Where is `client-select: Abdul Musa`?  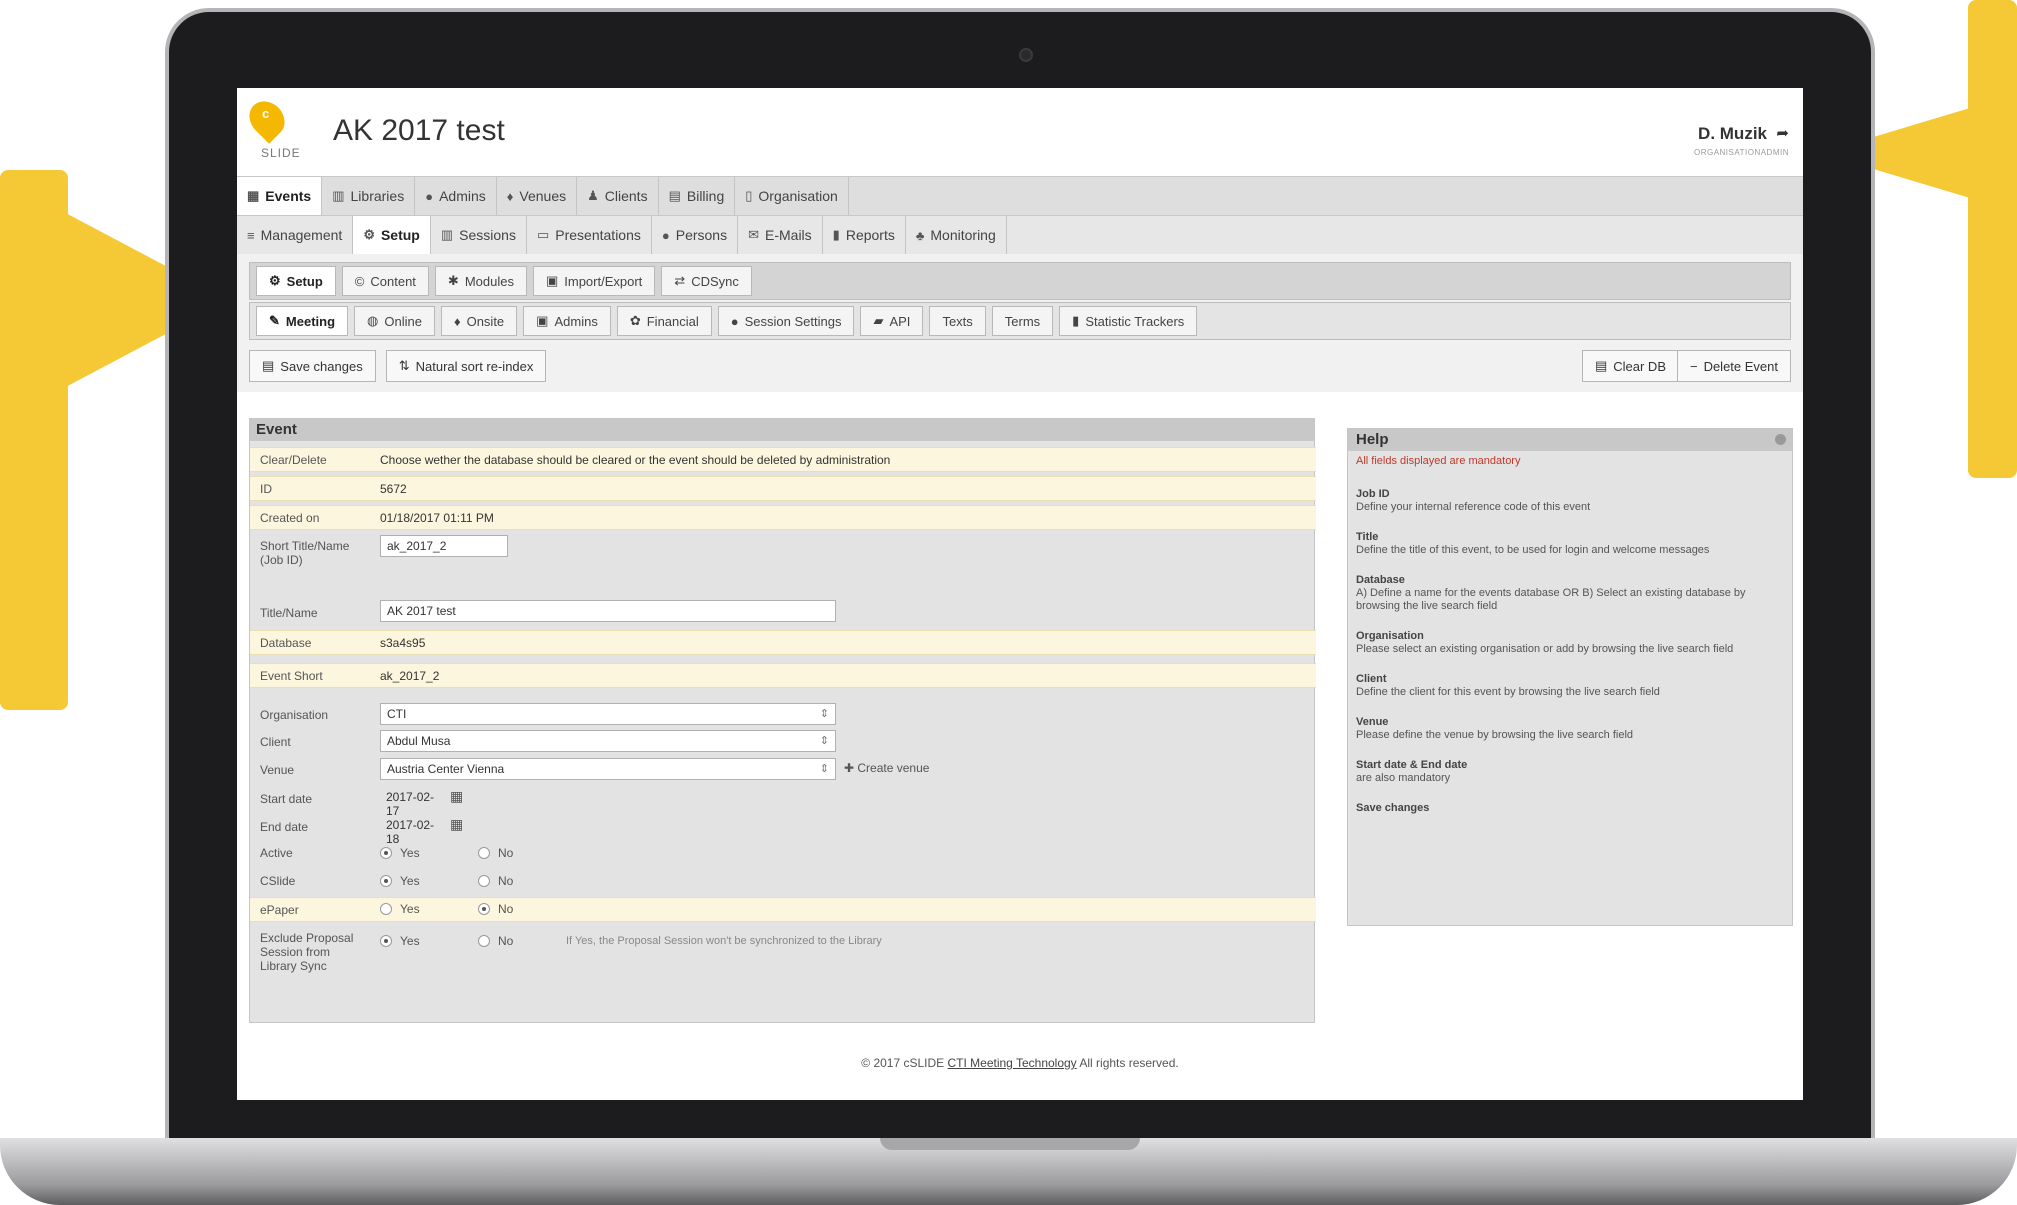
client-select: Abdul Musa is located at coordinates (608, 741).